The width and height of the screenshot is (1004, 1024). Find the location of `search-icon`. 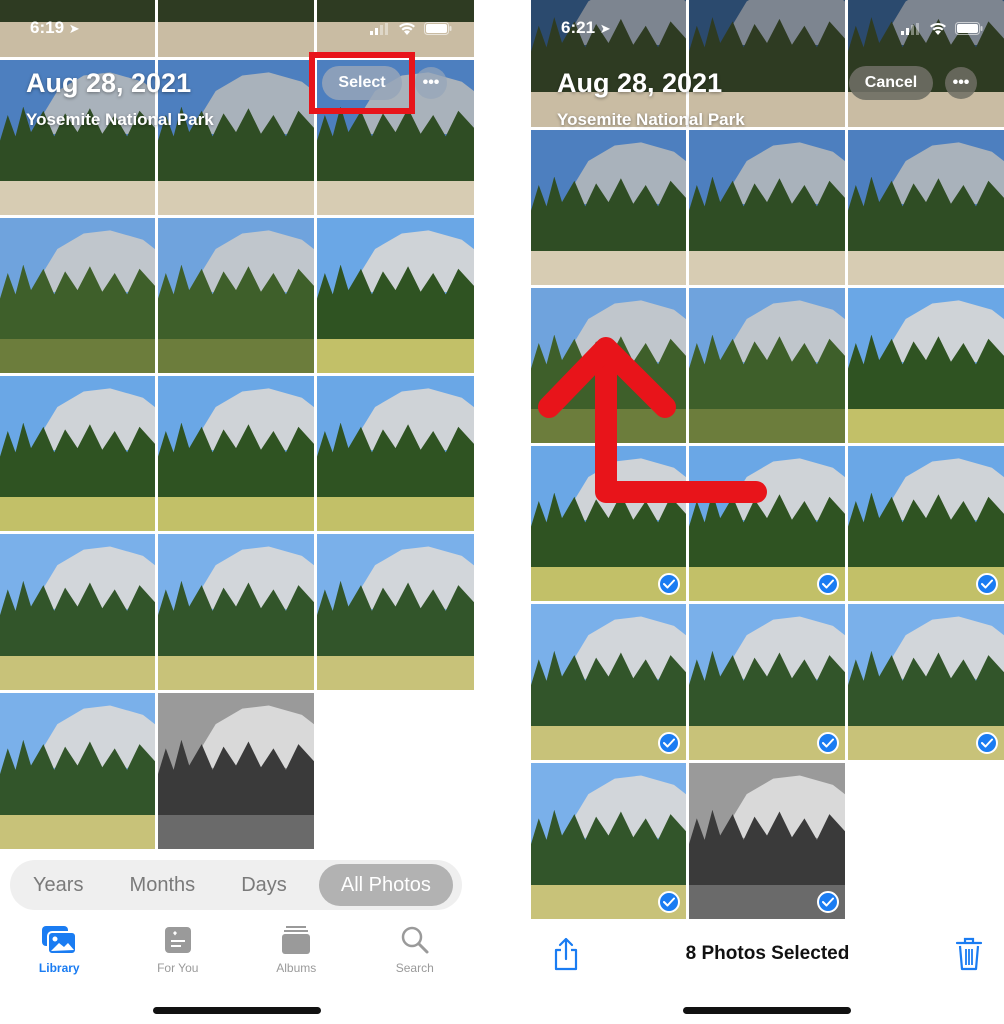

search-icon is located at coordinates (415, 940).